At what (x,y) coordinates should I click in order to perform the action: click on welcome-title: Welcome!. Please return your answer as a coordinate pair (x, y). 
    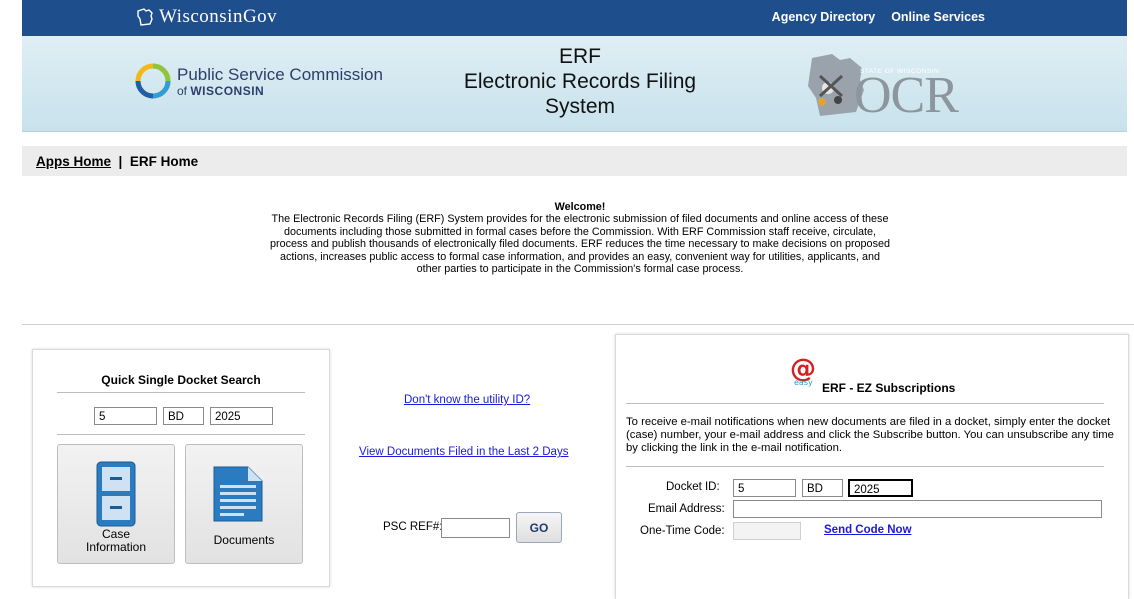
    Looking at the image, I should click on (580, 207).